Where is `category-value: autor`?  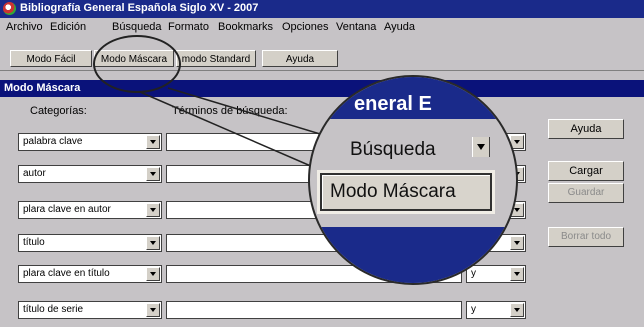
category-value: autor is located at coordinates (34, 173).